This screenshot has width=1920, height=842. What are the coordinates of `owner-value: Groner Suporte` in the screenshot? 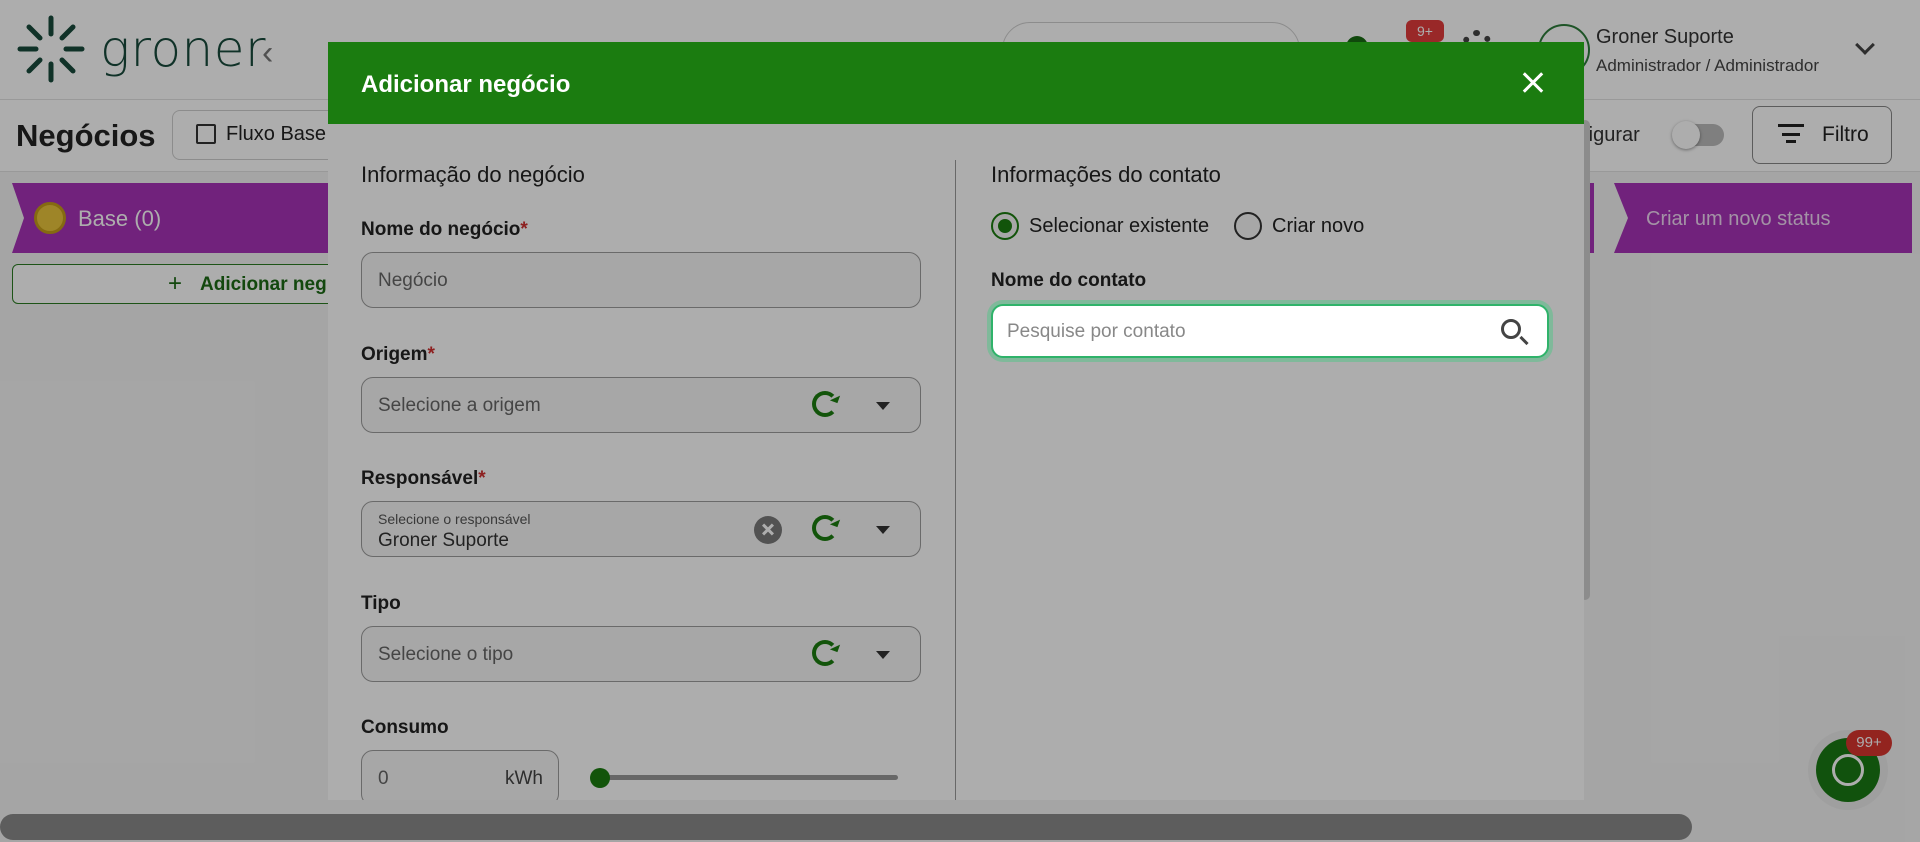 It's located at (443, 540).